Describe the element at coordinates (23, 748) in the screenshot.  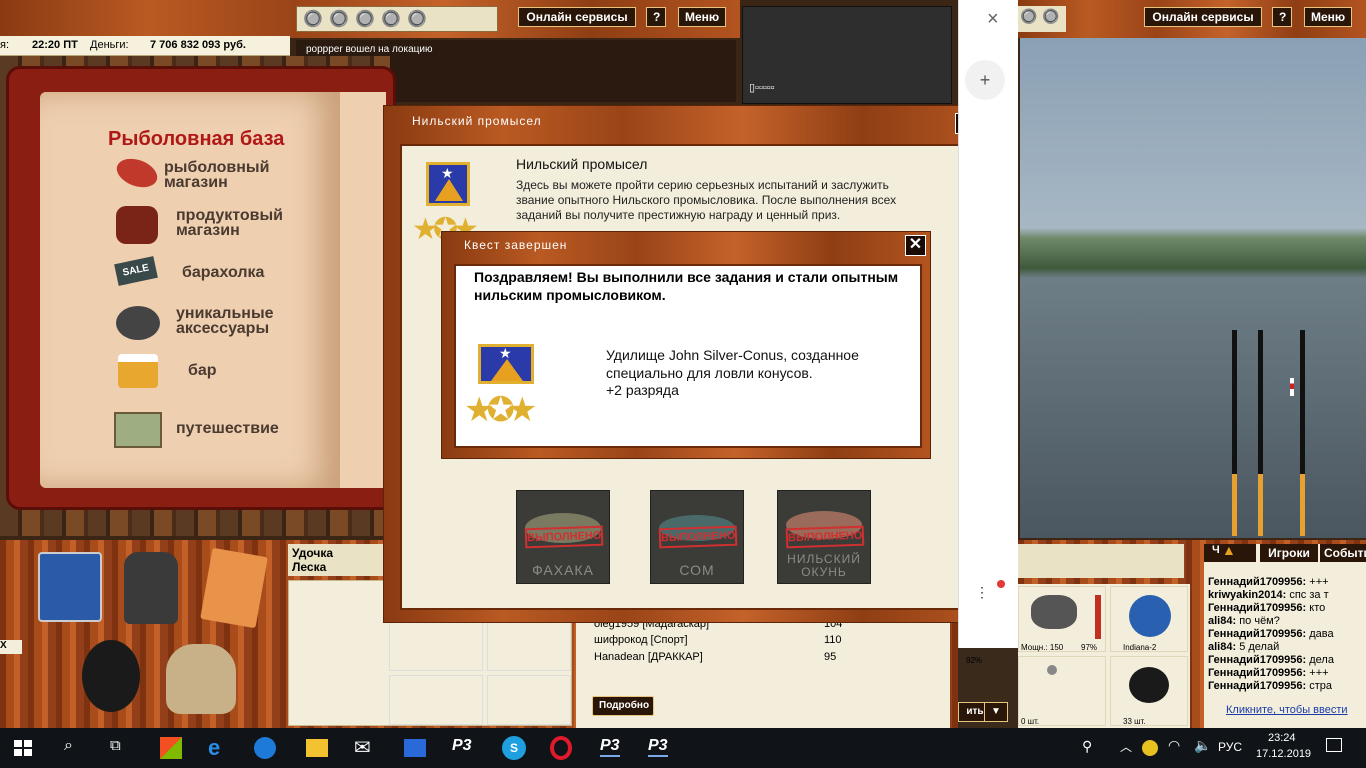
I see `start-button` at that location.